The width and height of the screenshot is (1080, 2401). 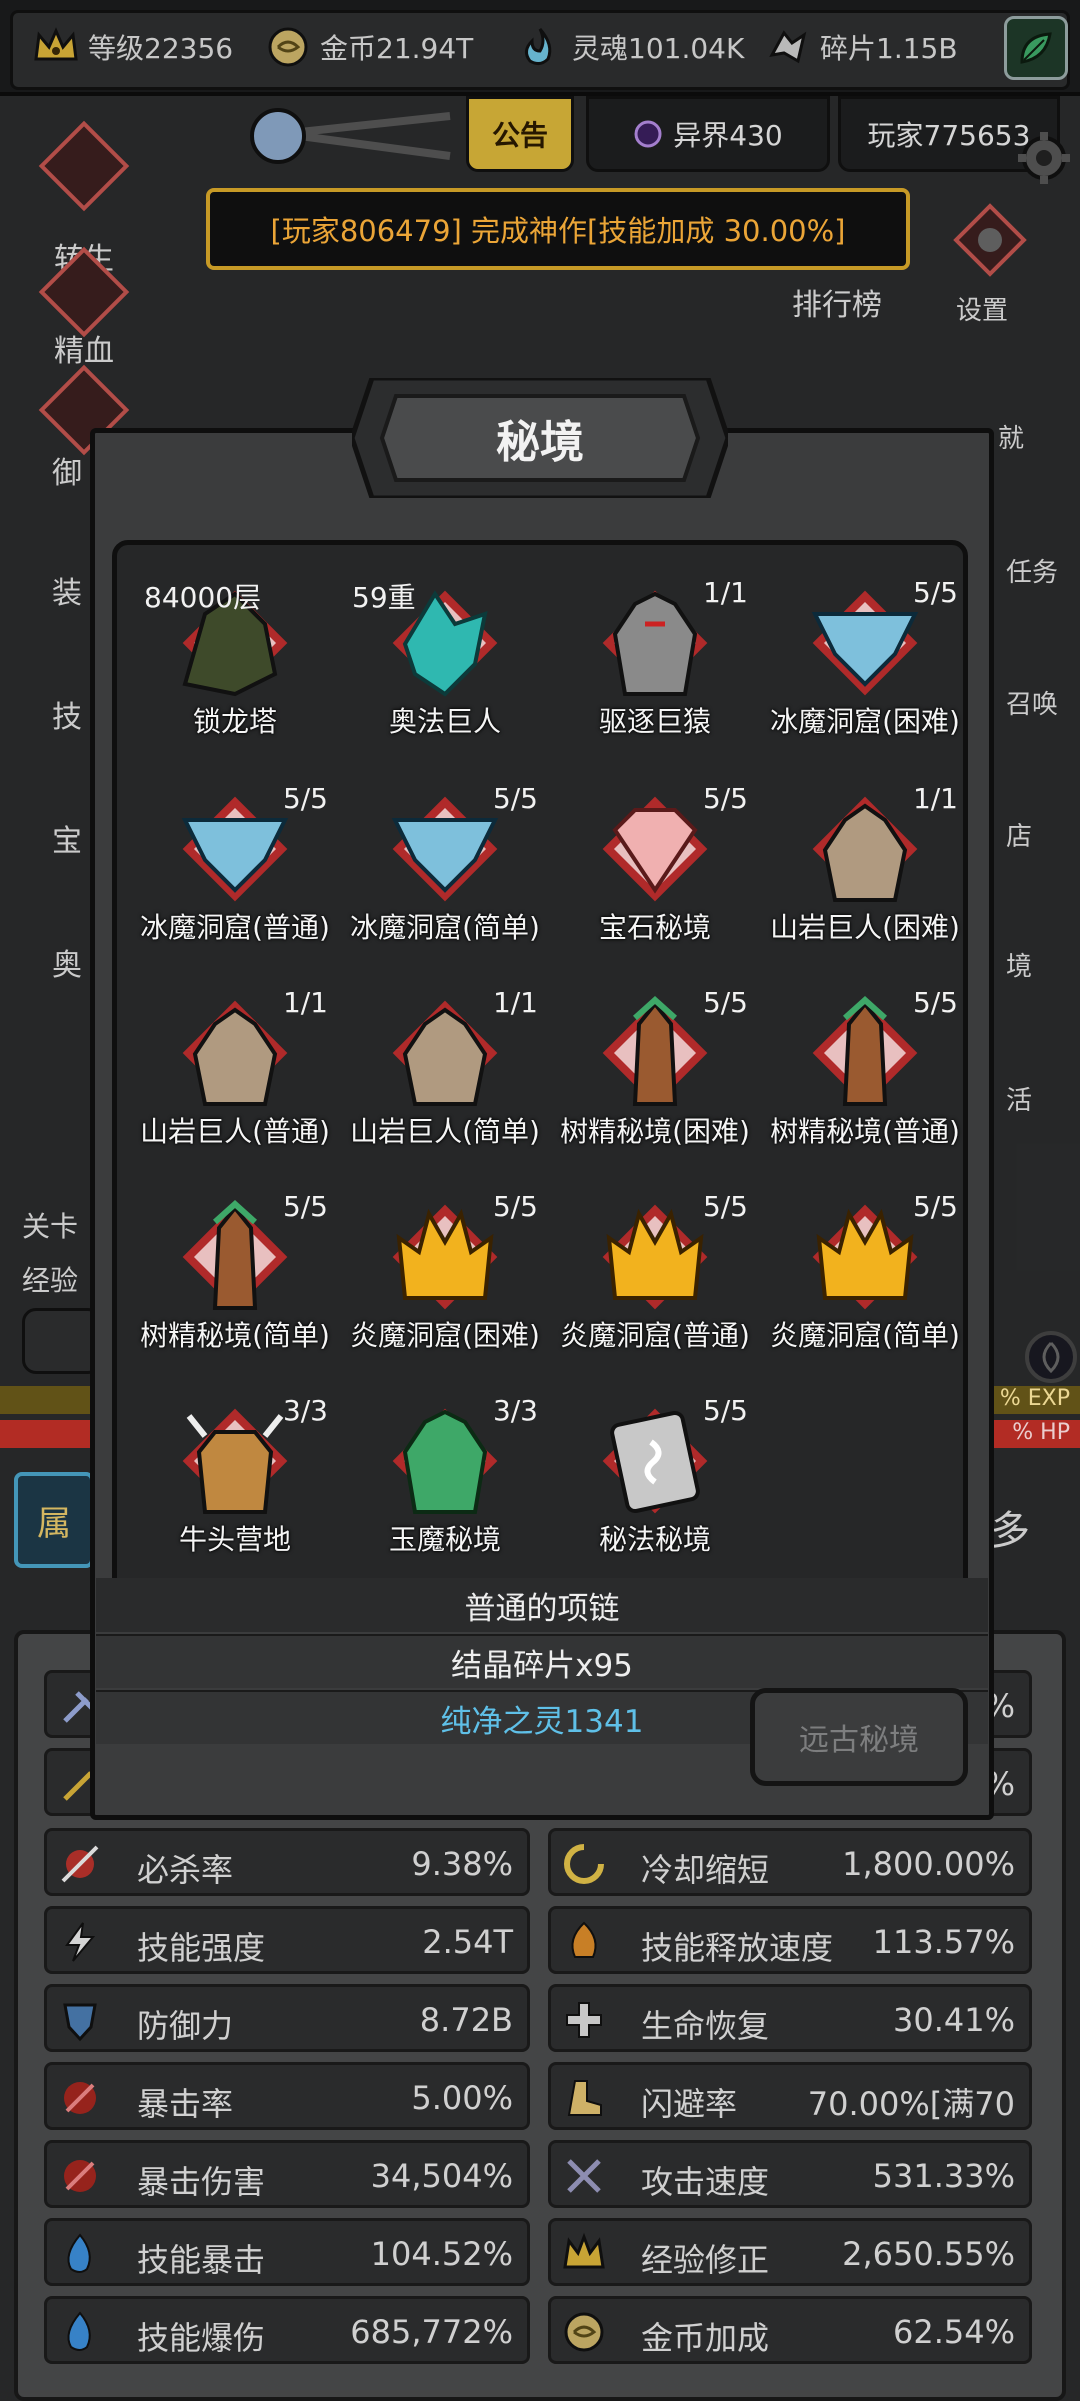 I want to click on dungeon-cell: 5/5 冰魔洞窟(困难), so click(x=865, y=649).